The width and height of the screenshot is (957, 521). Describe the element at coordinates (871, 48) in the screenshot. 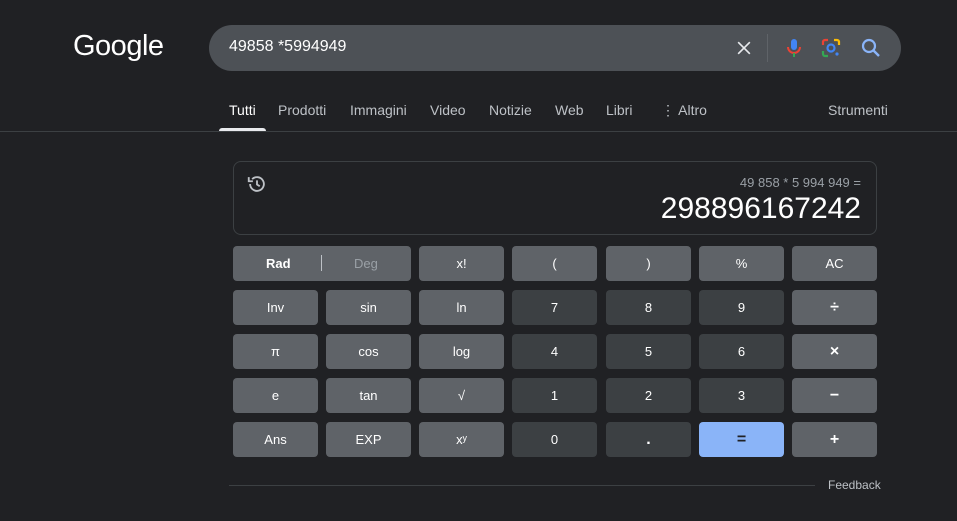

I see `search-icon` at that location.